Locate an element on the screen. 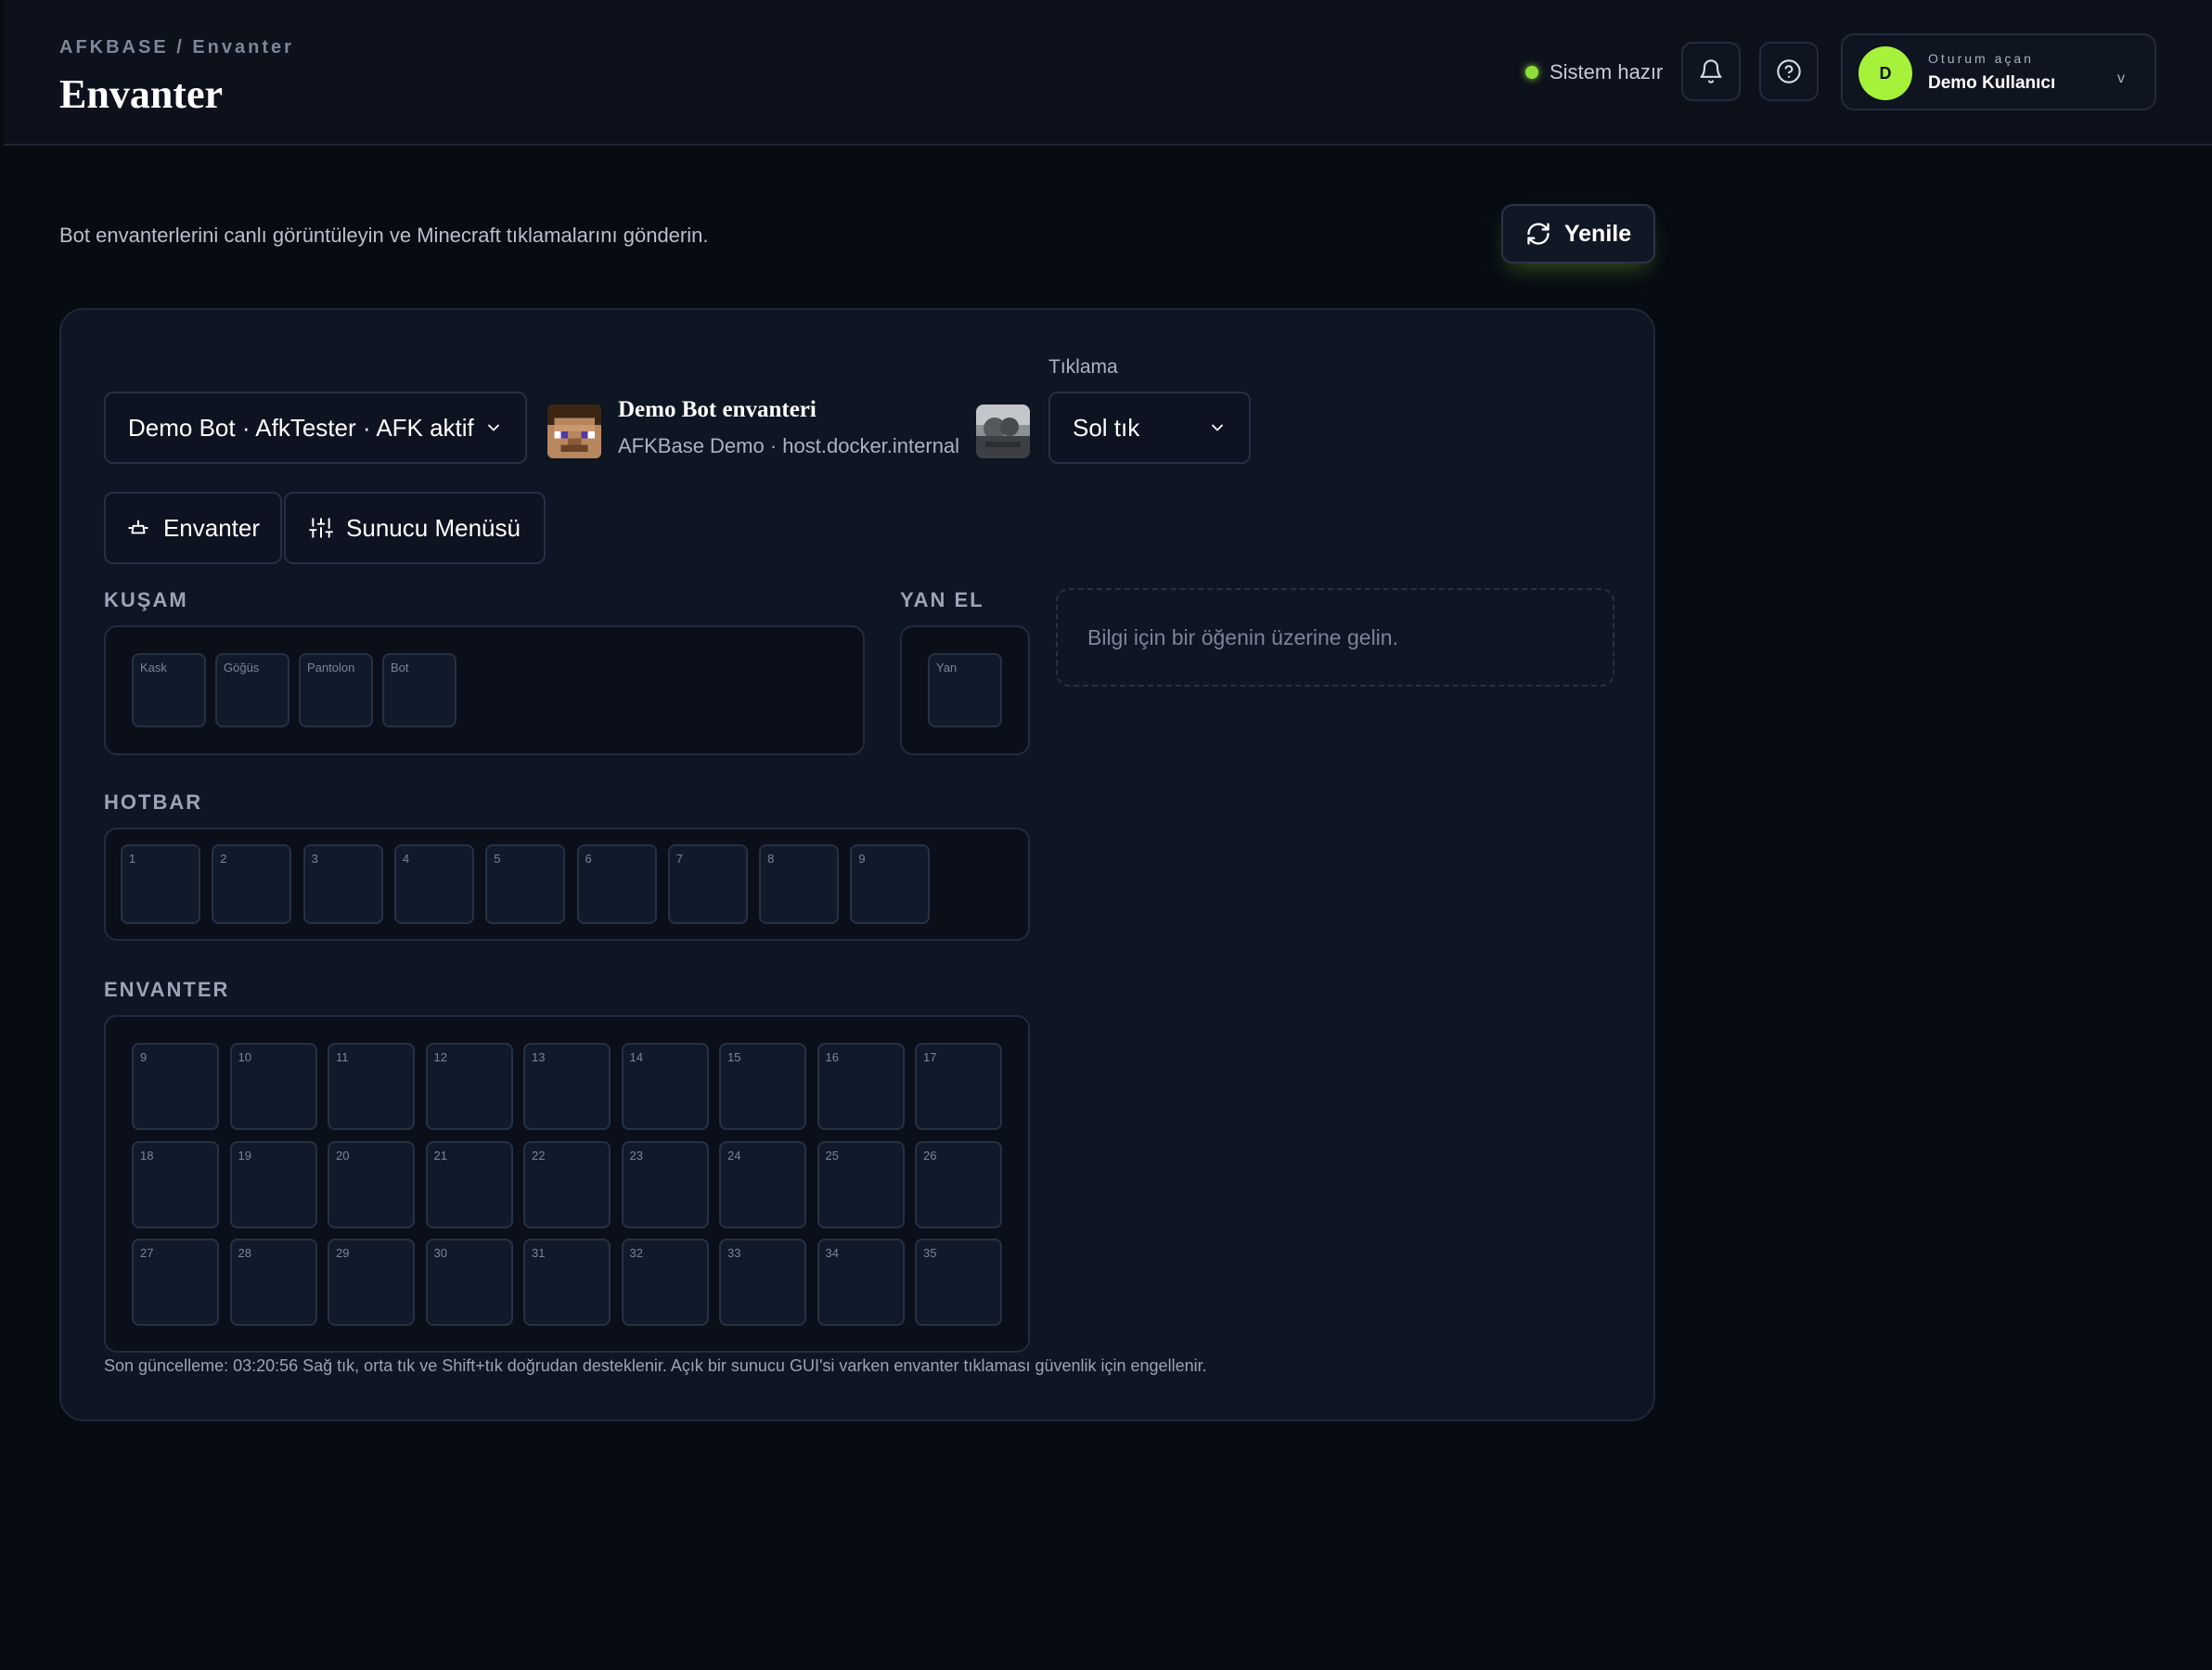  slot-label: 27 is located at coordinates (147, 1253).